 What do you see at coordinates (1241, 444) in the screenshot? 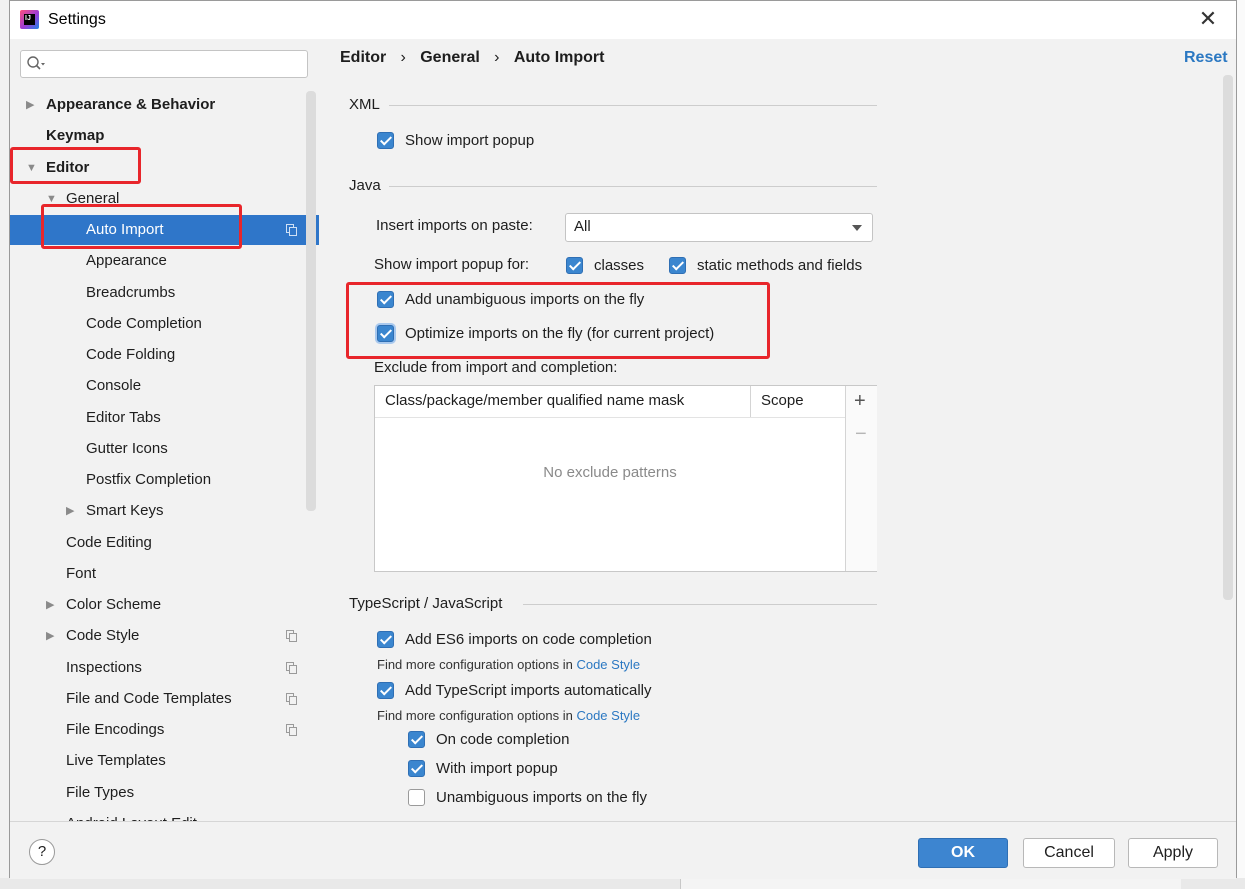
I see `background-ide-right` at bounding box center [1241, 444].